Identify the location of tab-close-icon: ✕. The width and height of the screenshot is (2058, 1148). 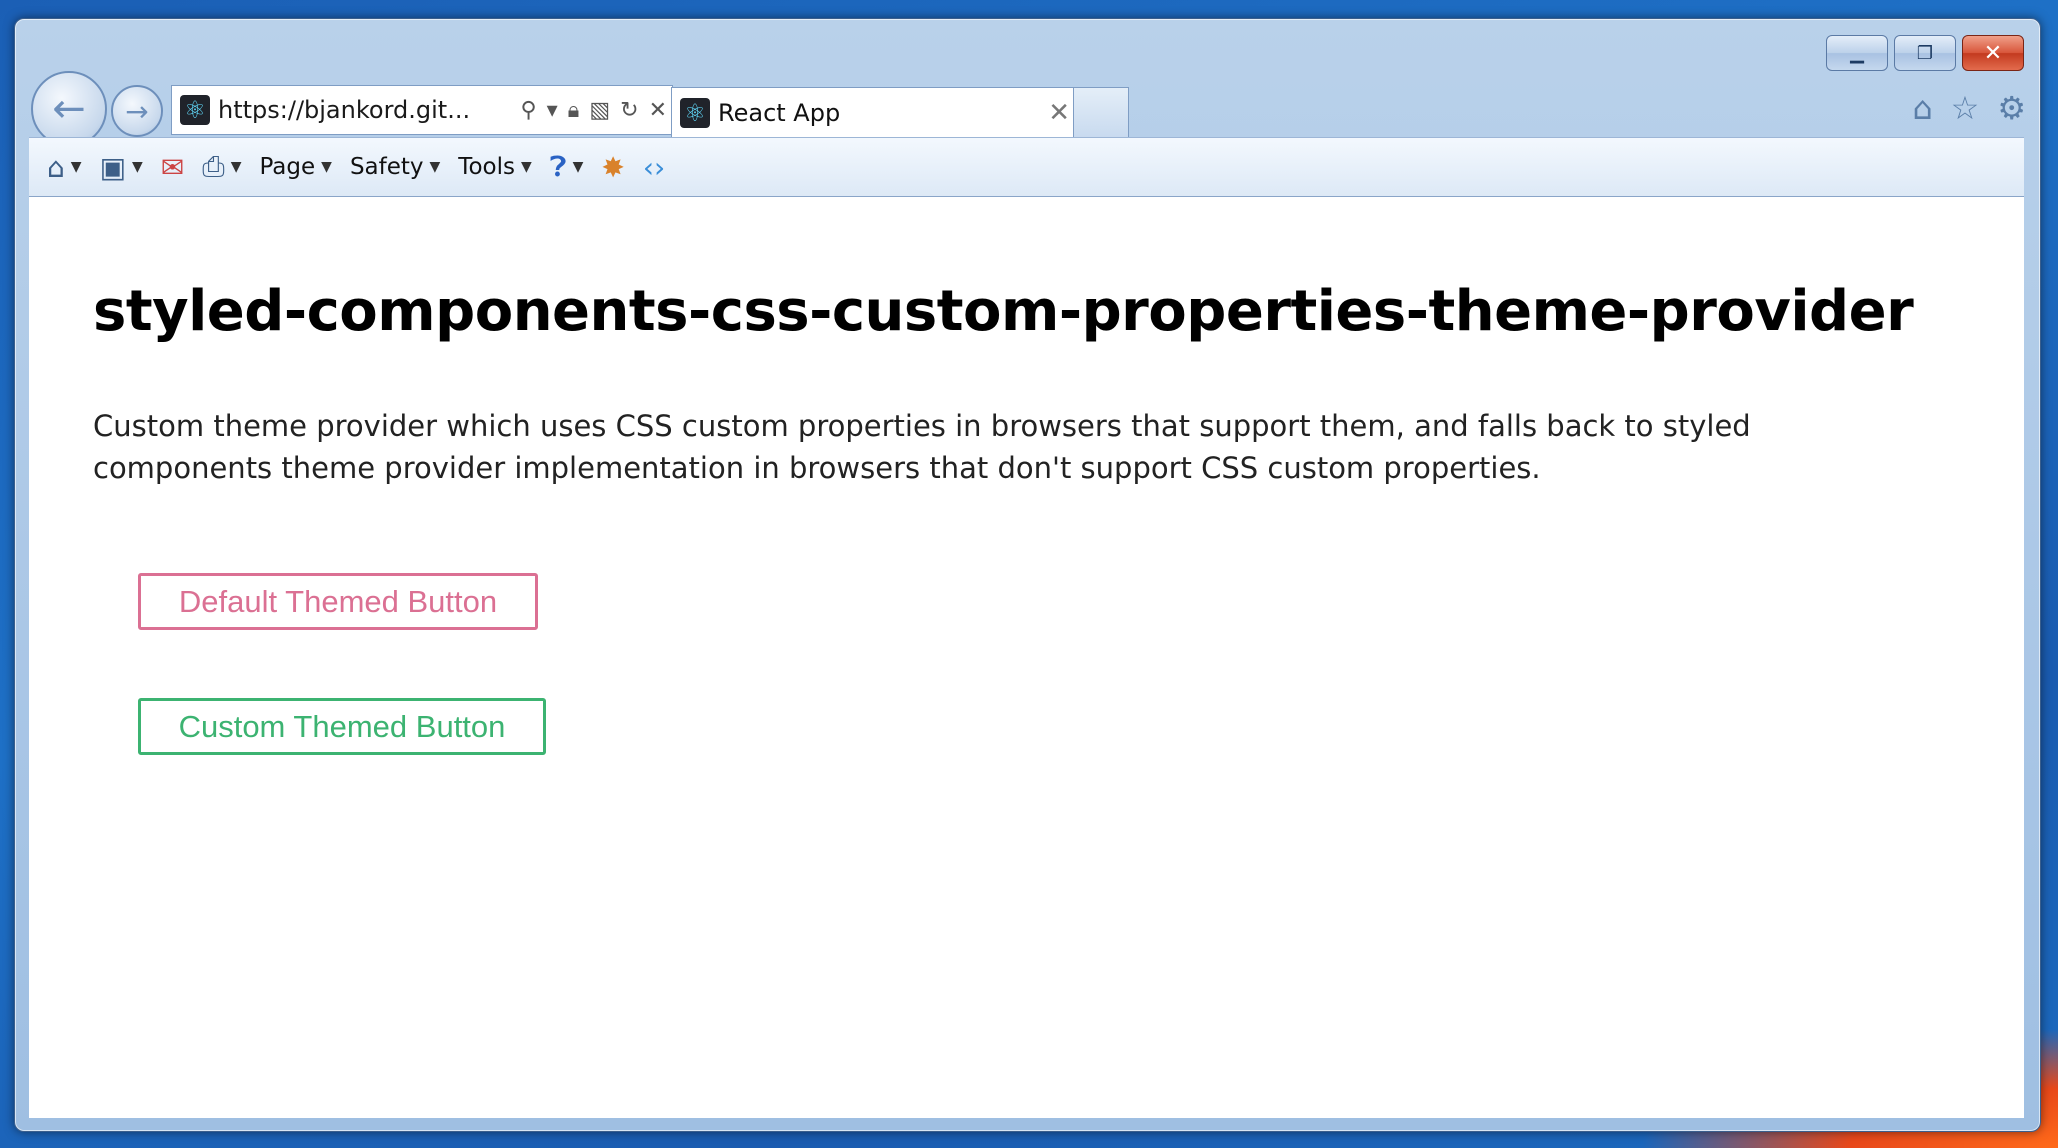
(1059, 113).